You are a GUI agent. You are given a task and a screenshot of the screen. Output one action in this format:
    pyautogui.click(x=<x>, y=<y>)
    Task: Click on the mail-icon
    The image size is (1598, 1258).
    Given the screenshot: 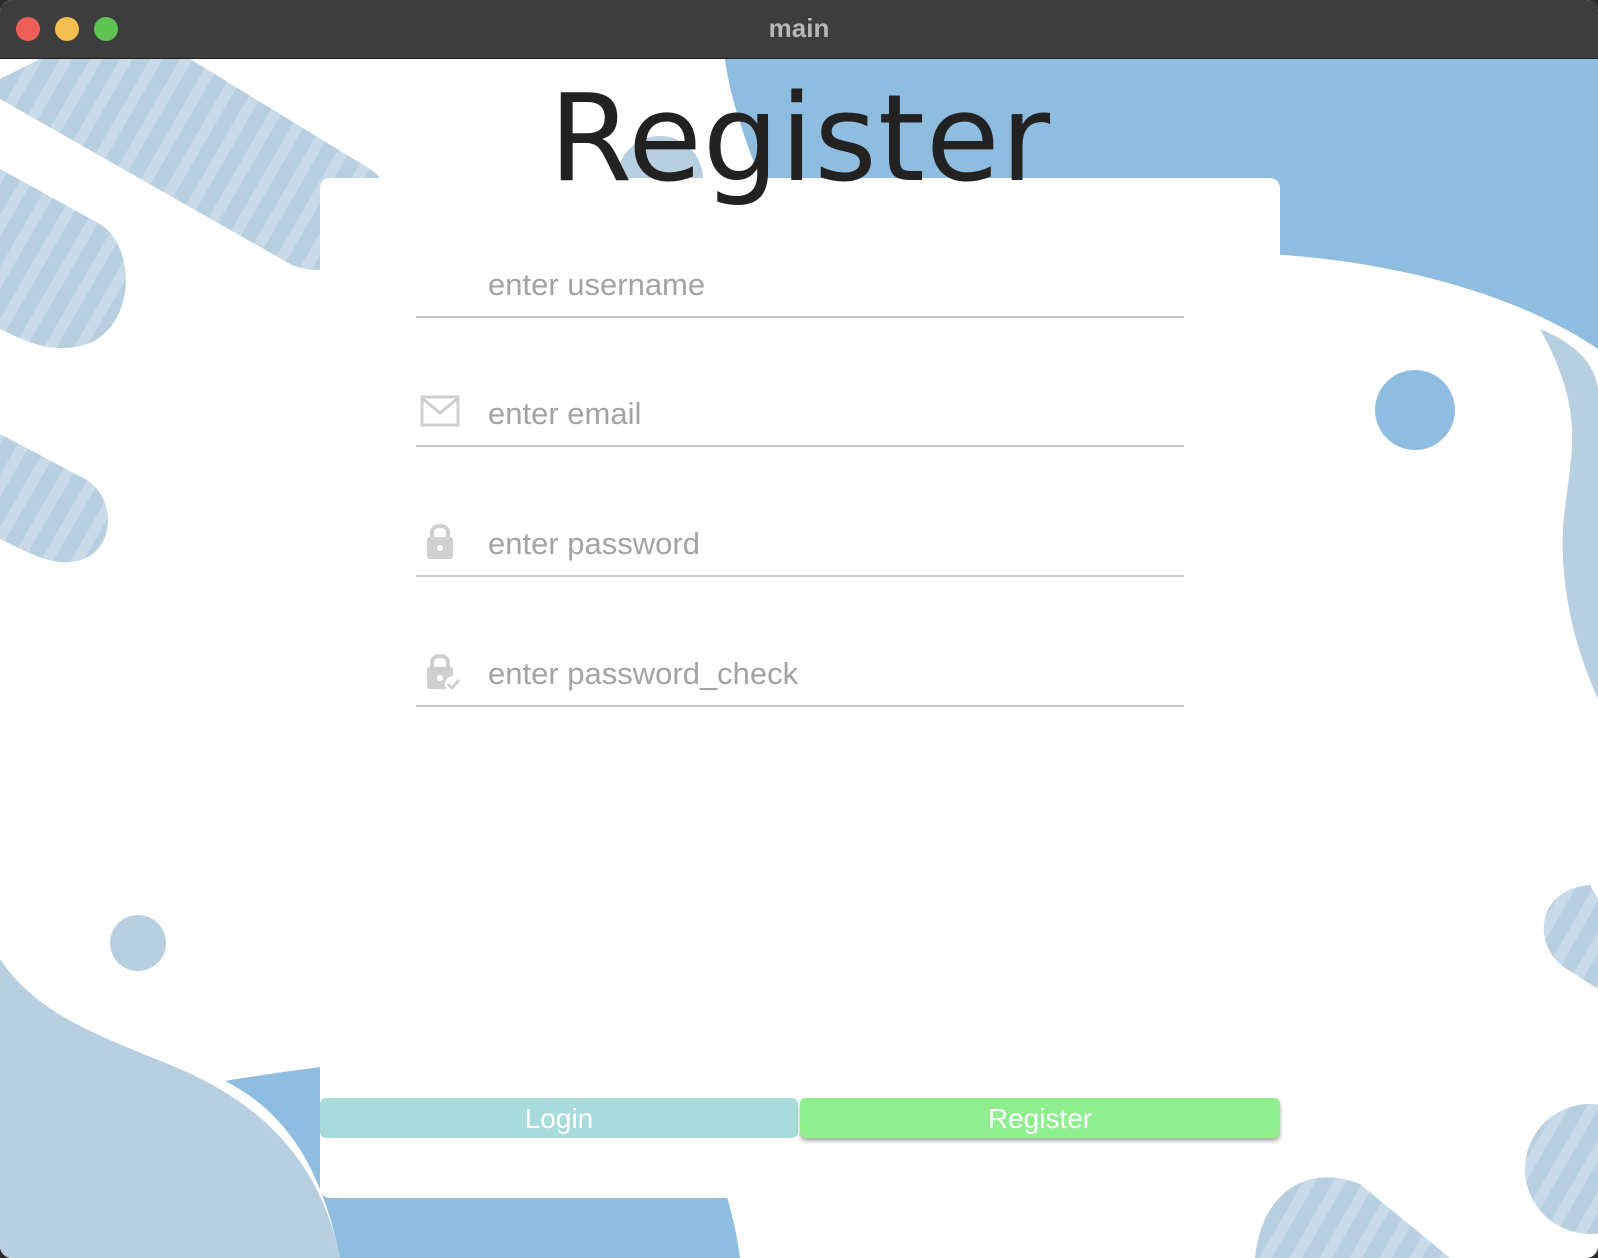 What is the action you would take?
    pyautogui.click(x=440, y=411)
    